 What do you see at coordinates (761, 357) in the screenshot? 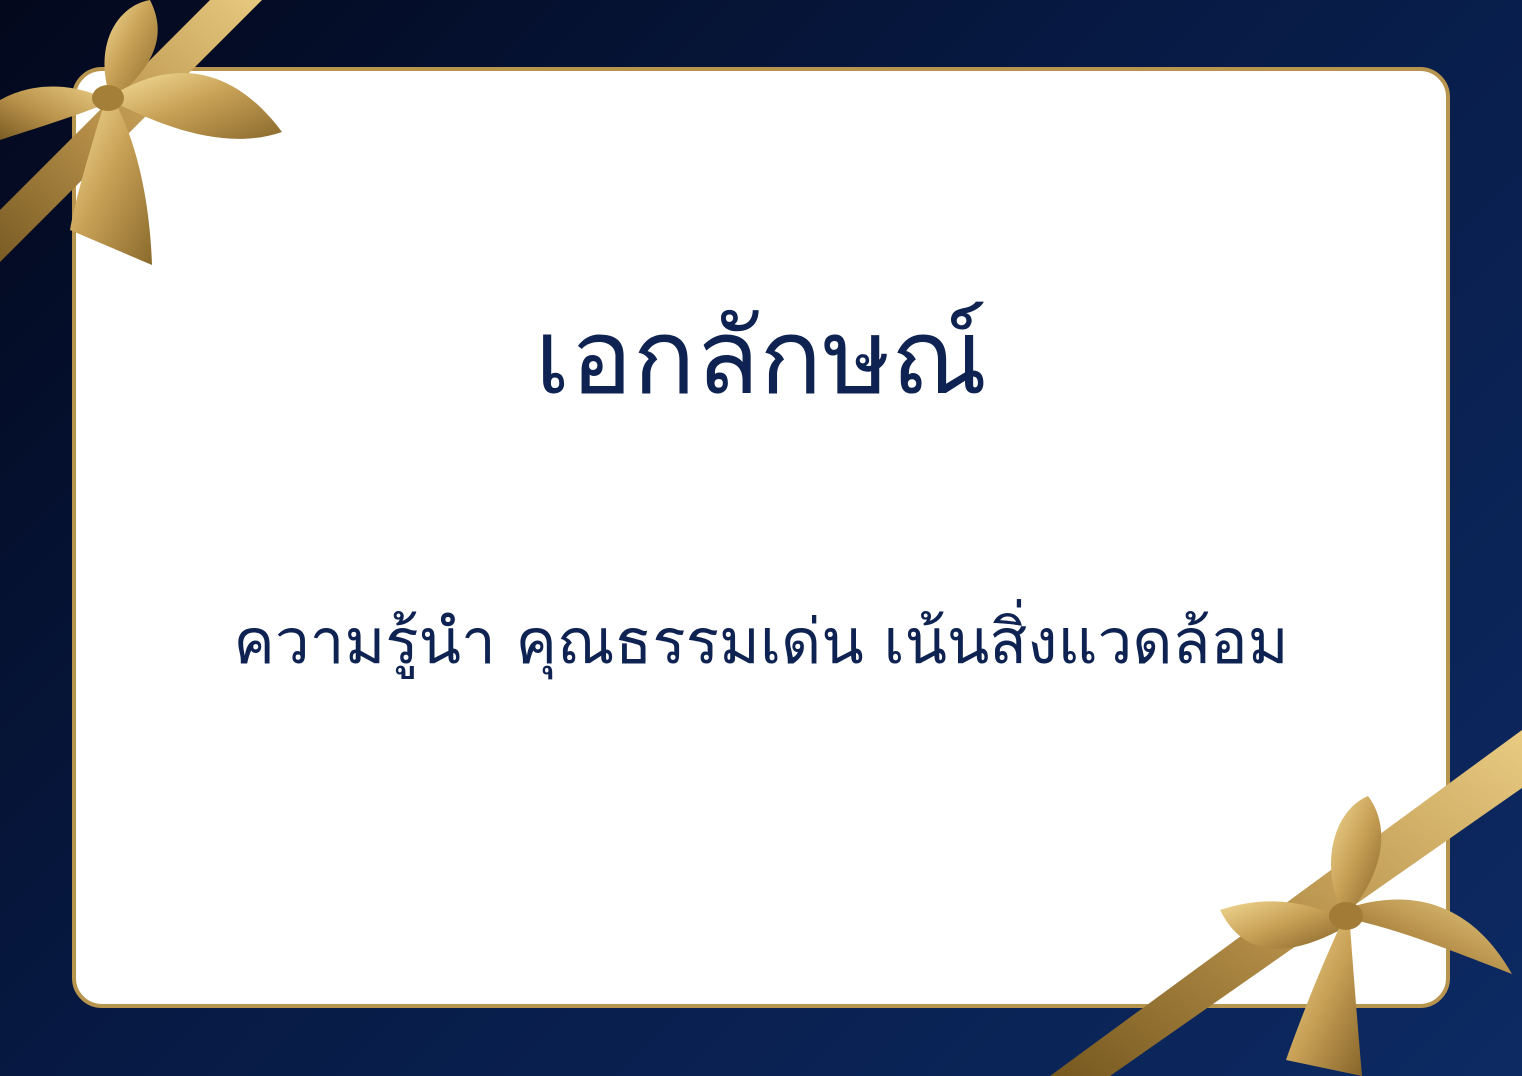
I see `page-title: เอกลักษณ์` at bounding box center [761, 357].